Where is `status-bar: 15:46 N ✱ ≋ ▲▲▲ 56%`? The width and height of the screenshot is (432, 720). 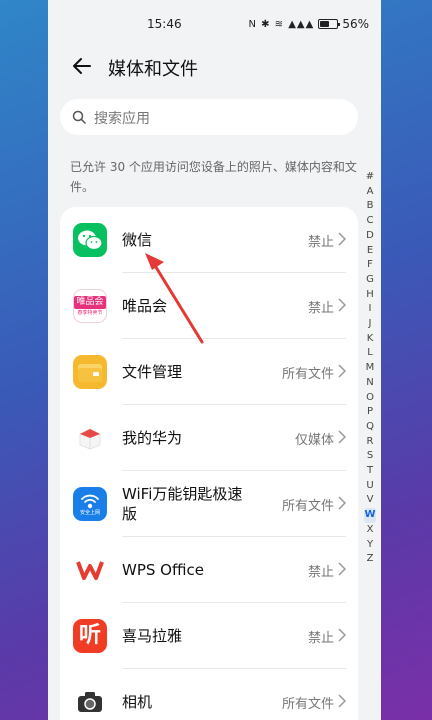
status-bar: 15:46 N ✱ ≋ ▲▲▲ 56% is located at coordinates (214, 23).